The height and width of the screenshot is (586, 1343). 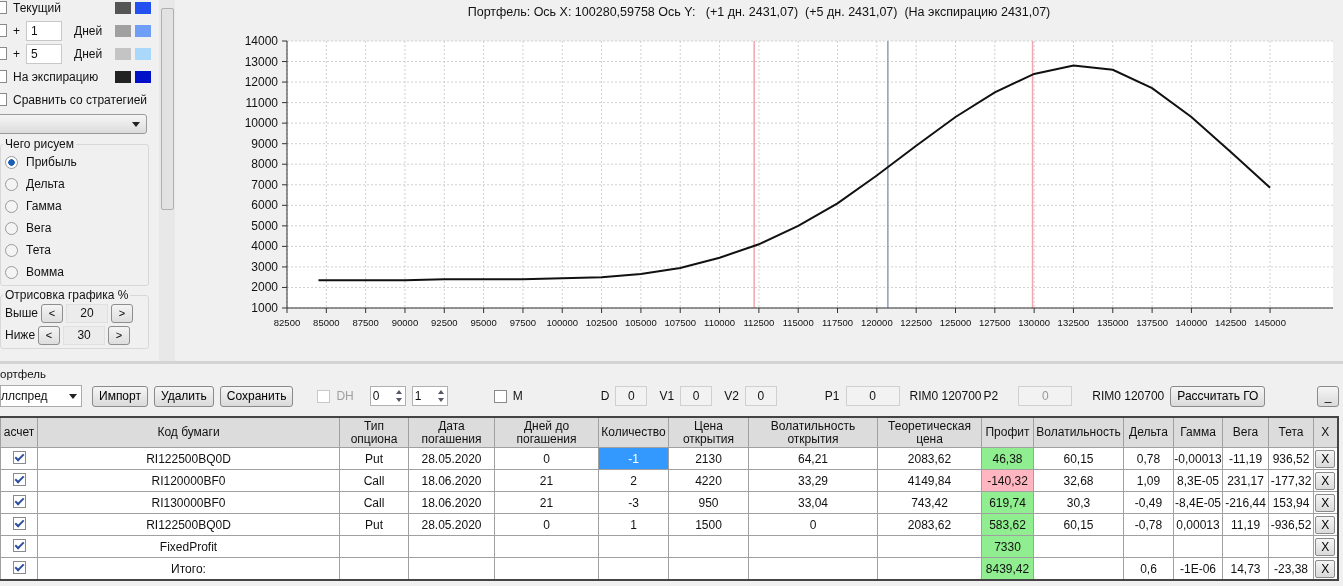 I want to click on column-header: Волатильность, so click(x=1078, y=432).